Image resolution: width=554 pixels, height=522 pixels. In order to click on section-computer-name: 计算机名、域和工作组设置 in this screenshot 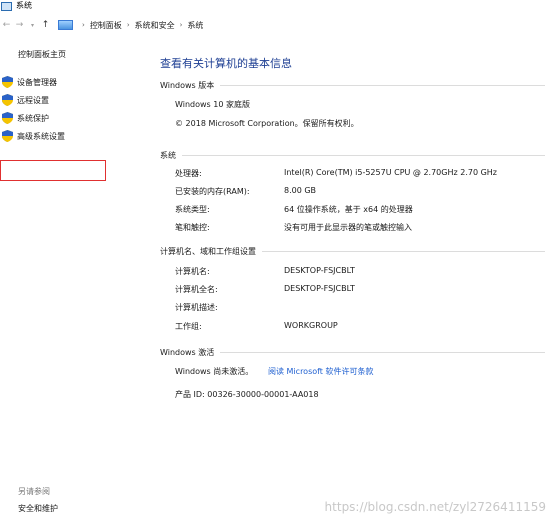, I will do `click(352, 251)`.